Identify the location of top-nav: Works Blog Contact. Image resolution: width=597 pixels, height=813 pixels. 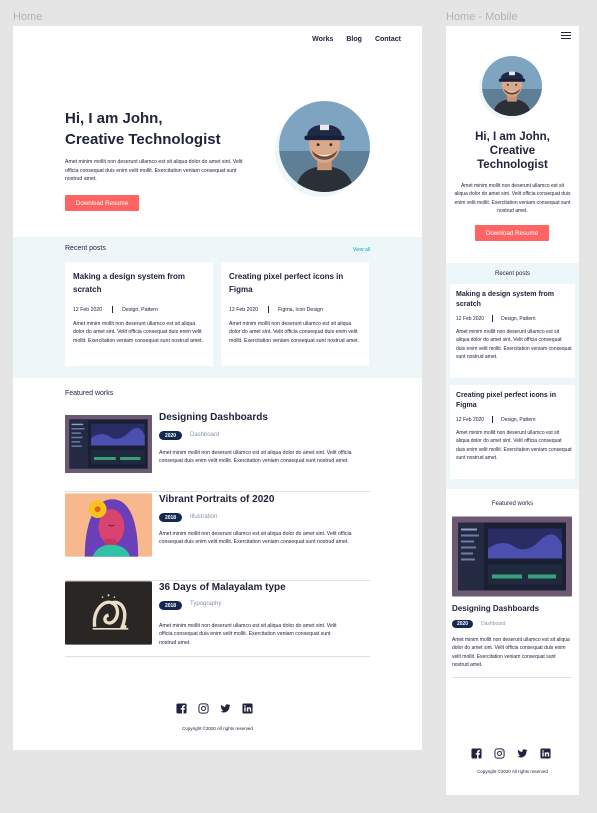
(356, 39).